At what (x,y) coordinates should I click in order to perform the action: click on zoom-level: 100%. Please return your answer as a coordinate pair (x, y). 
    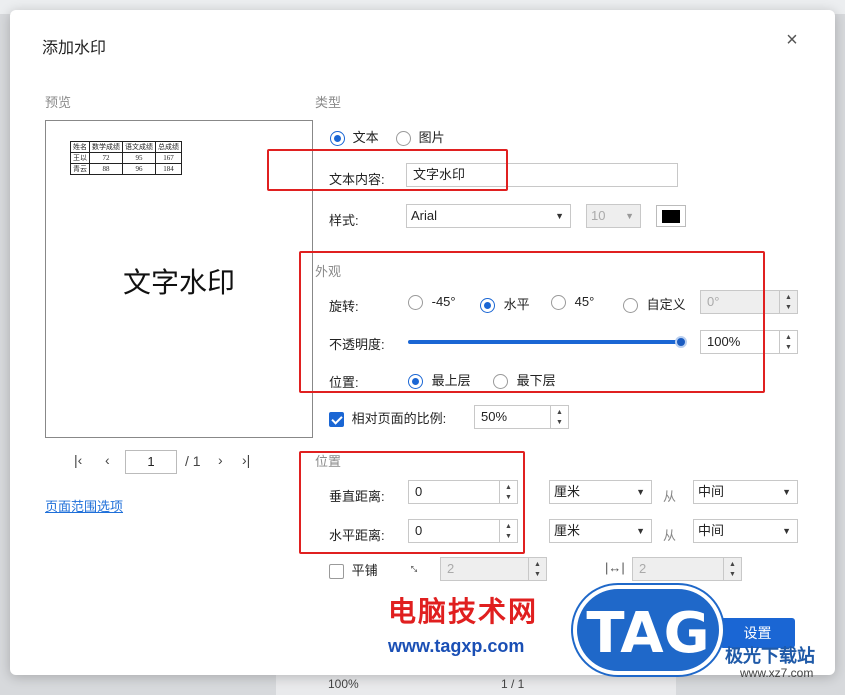
    Looking at the image, I should click on (343, 684).